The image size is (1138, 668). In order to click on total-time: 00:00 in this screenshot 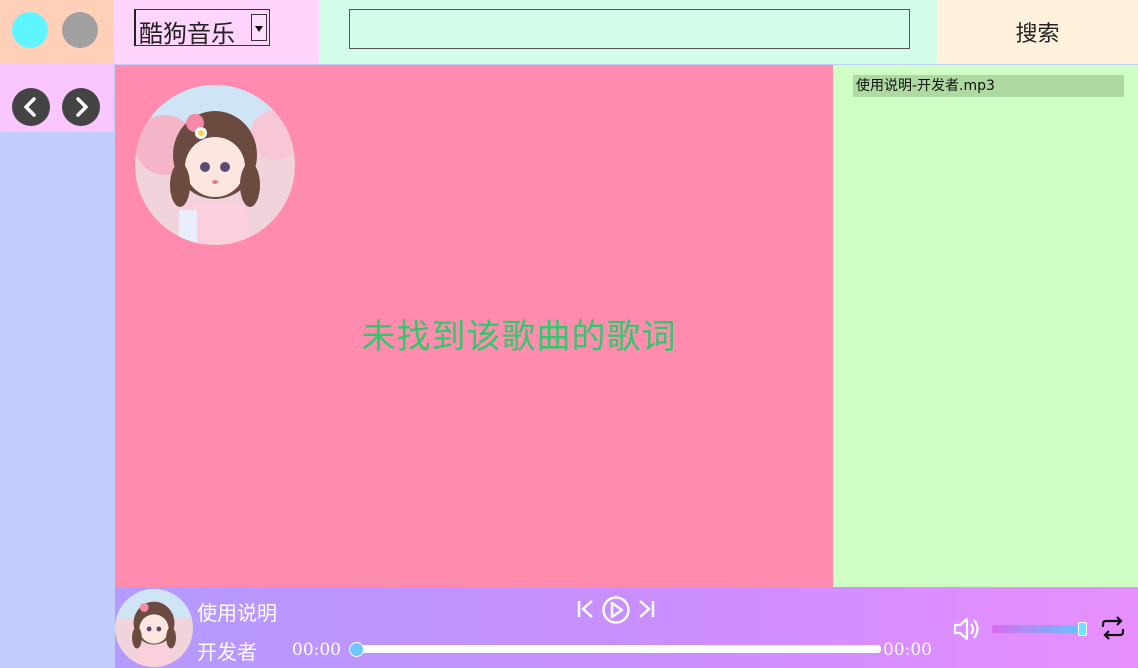, I will do `click(907, 650)`.